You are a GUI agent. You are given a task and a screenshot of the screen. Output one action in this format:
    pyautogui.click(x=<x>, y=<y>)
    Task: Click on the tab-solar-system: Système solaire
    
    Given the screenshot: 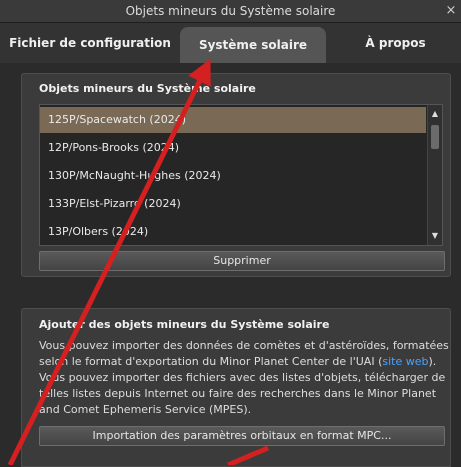 What is the action you would take?
    pyautogui.click(x=253, y=45)
    